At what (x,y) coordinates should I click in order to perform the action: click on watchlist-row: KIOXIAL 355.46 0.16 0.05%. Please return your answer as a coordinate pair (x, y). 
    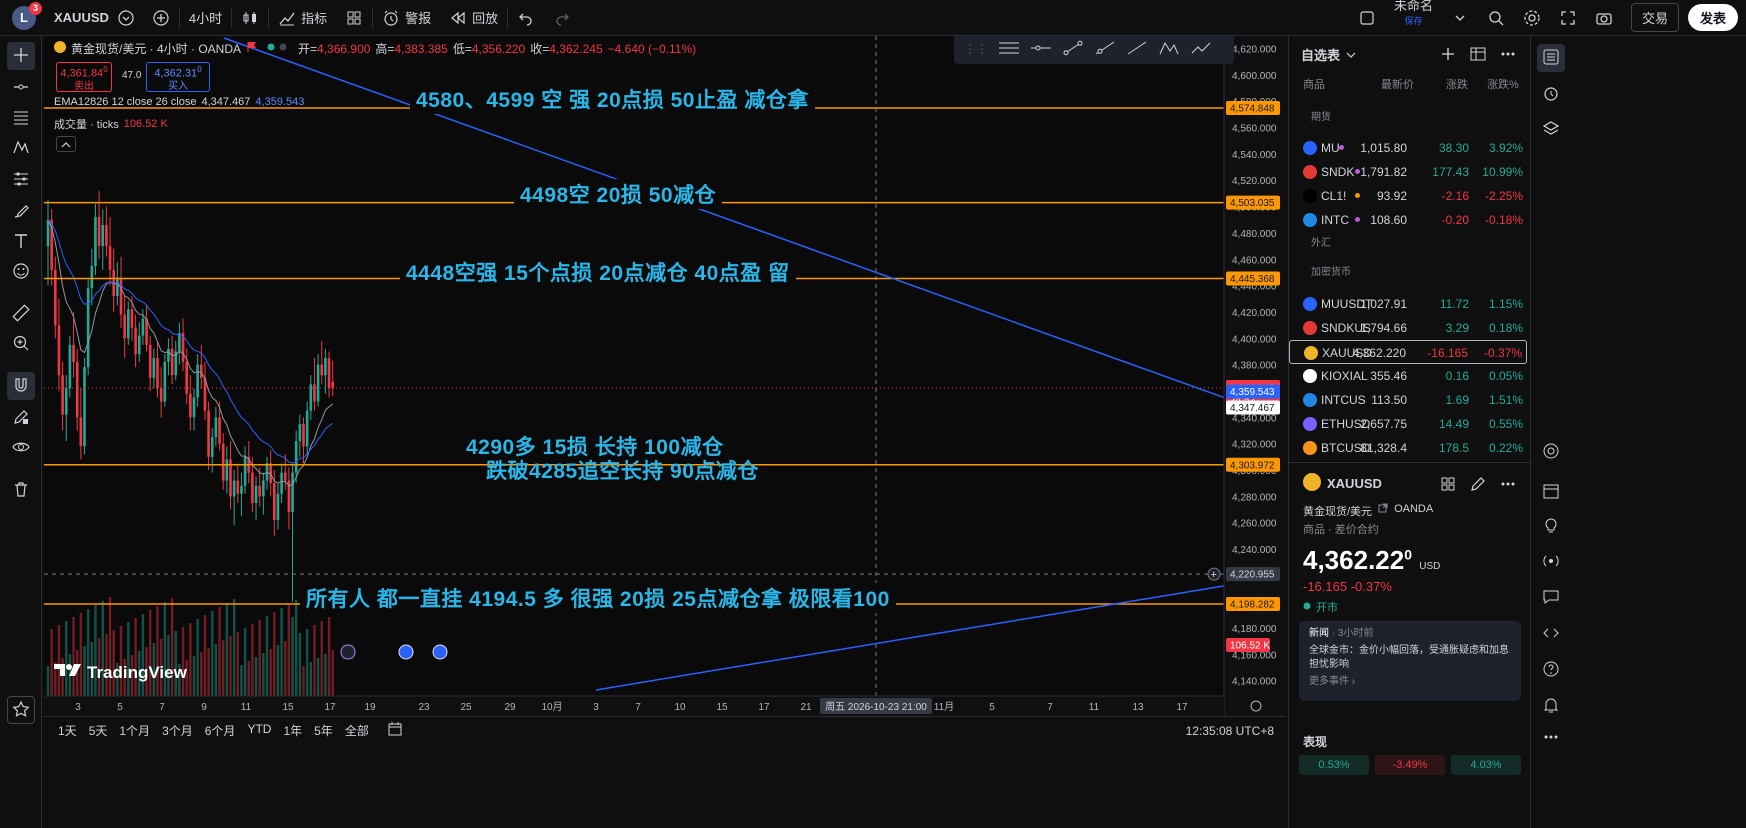
    Looking at the image, I should click on (1408, 376).